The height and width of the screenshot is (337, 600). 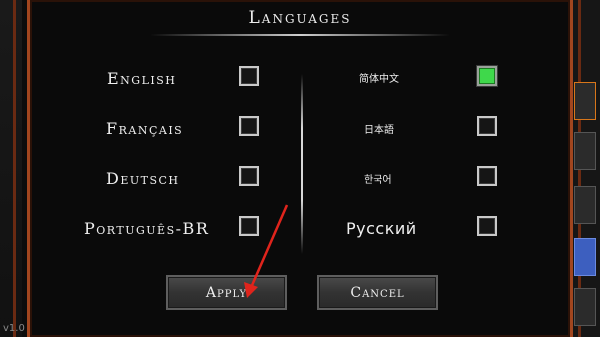 I want to click on language-checkbox-german, so click(x=249, y=176).